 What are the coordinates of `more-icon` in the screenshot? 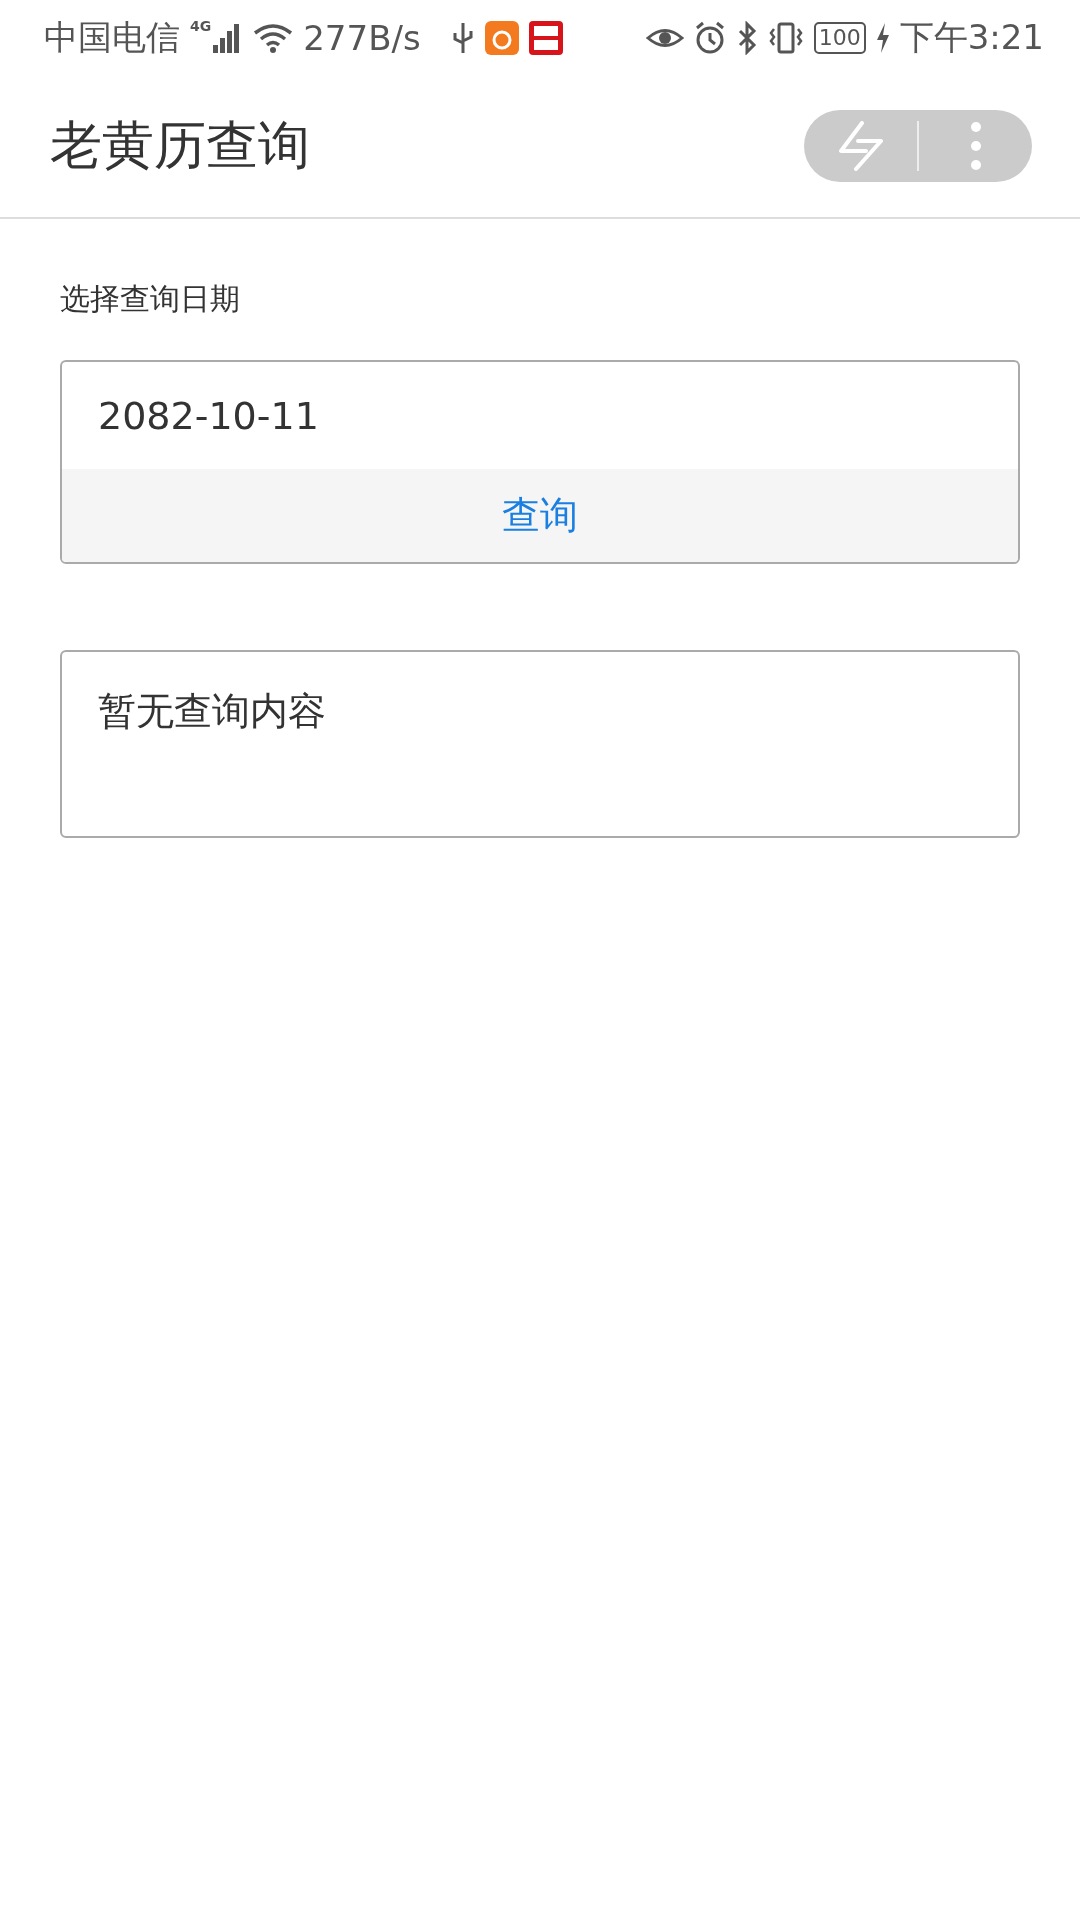 It's located at (975, 146).